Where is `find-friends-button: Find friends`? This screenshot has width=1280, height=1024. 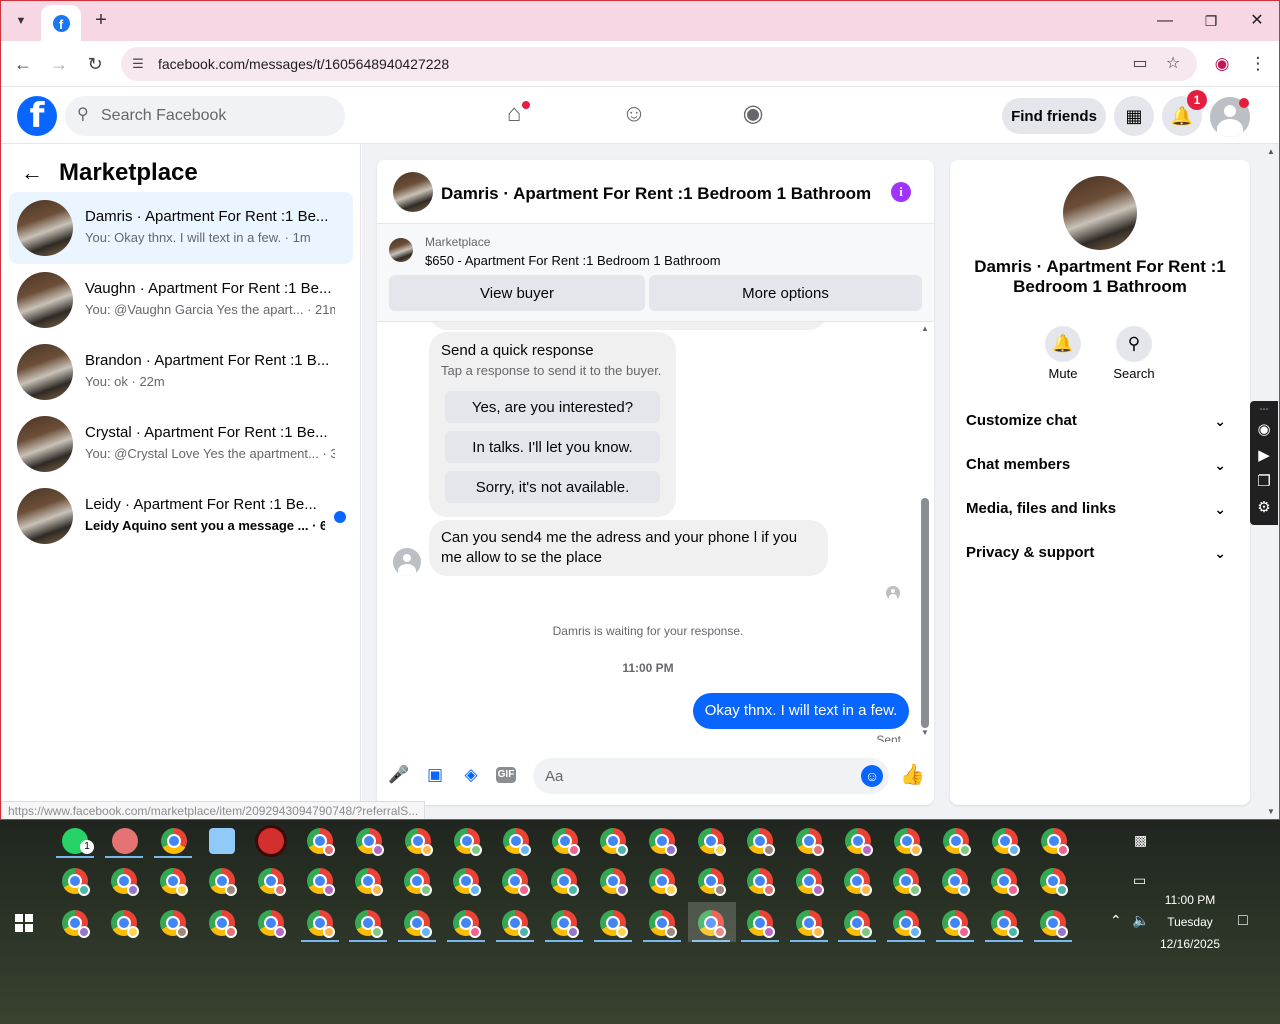 find-friends-button: Find friends is located at coordinates (1054, 116).